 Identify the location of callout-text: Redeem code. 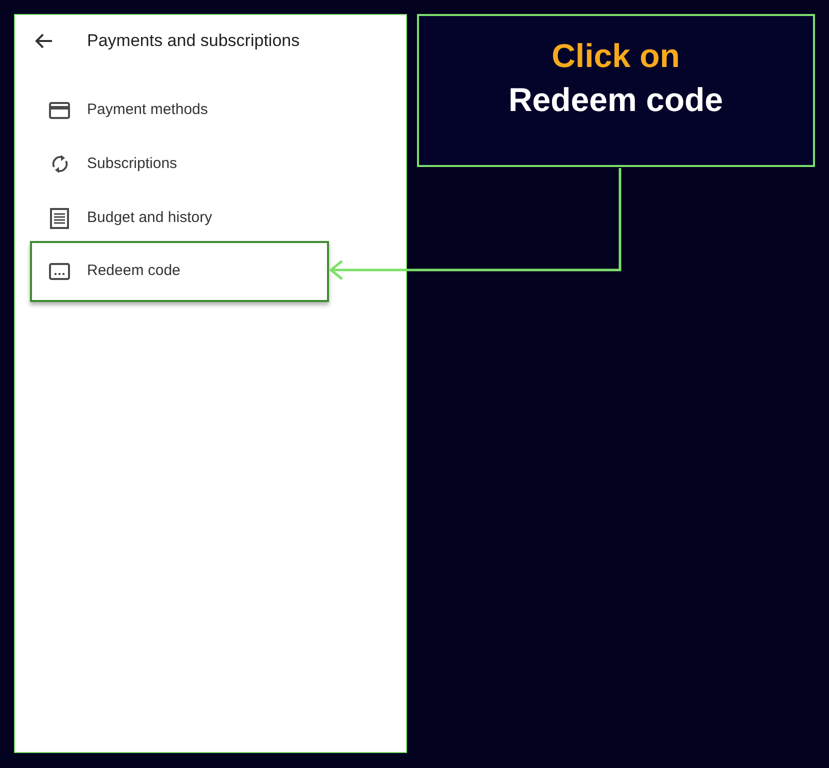
(616, 100).